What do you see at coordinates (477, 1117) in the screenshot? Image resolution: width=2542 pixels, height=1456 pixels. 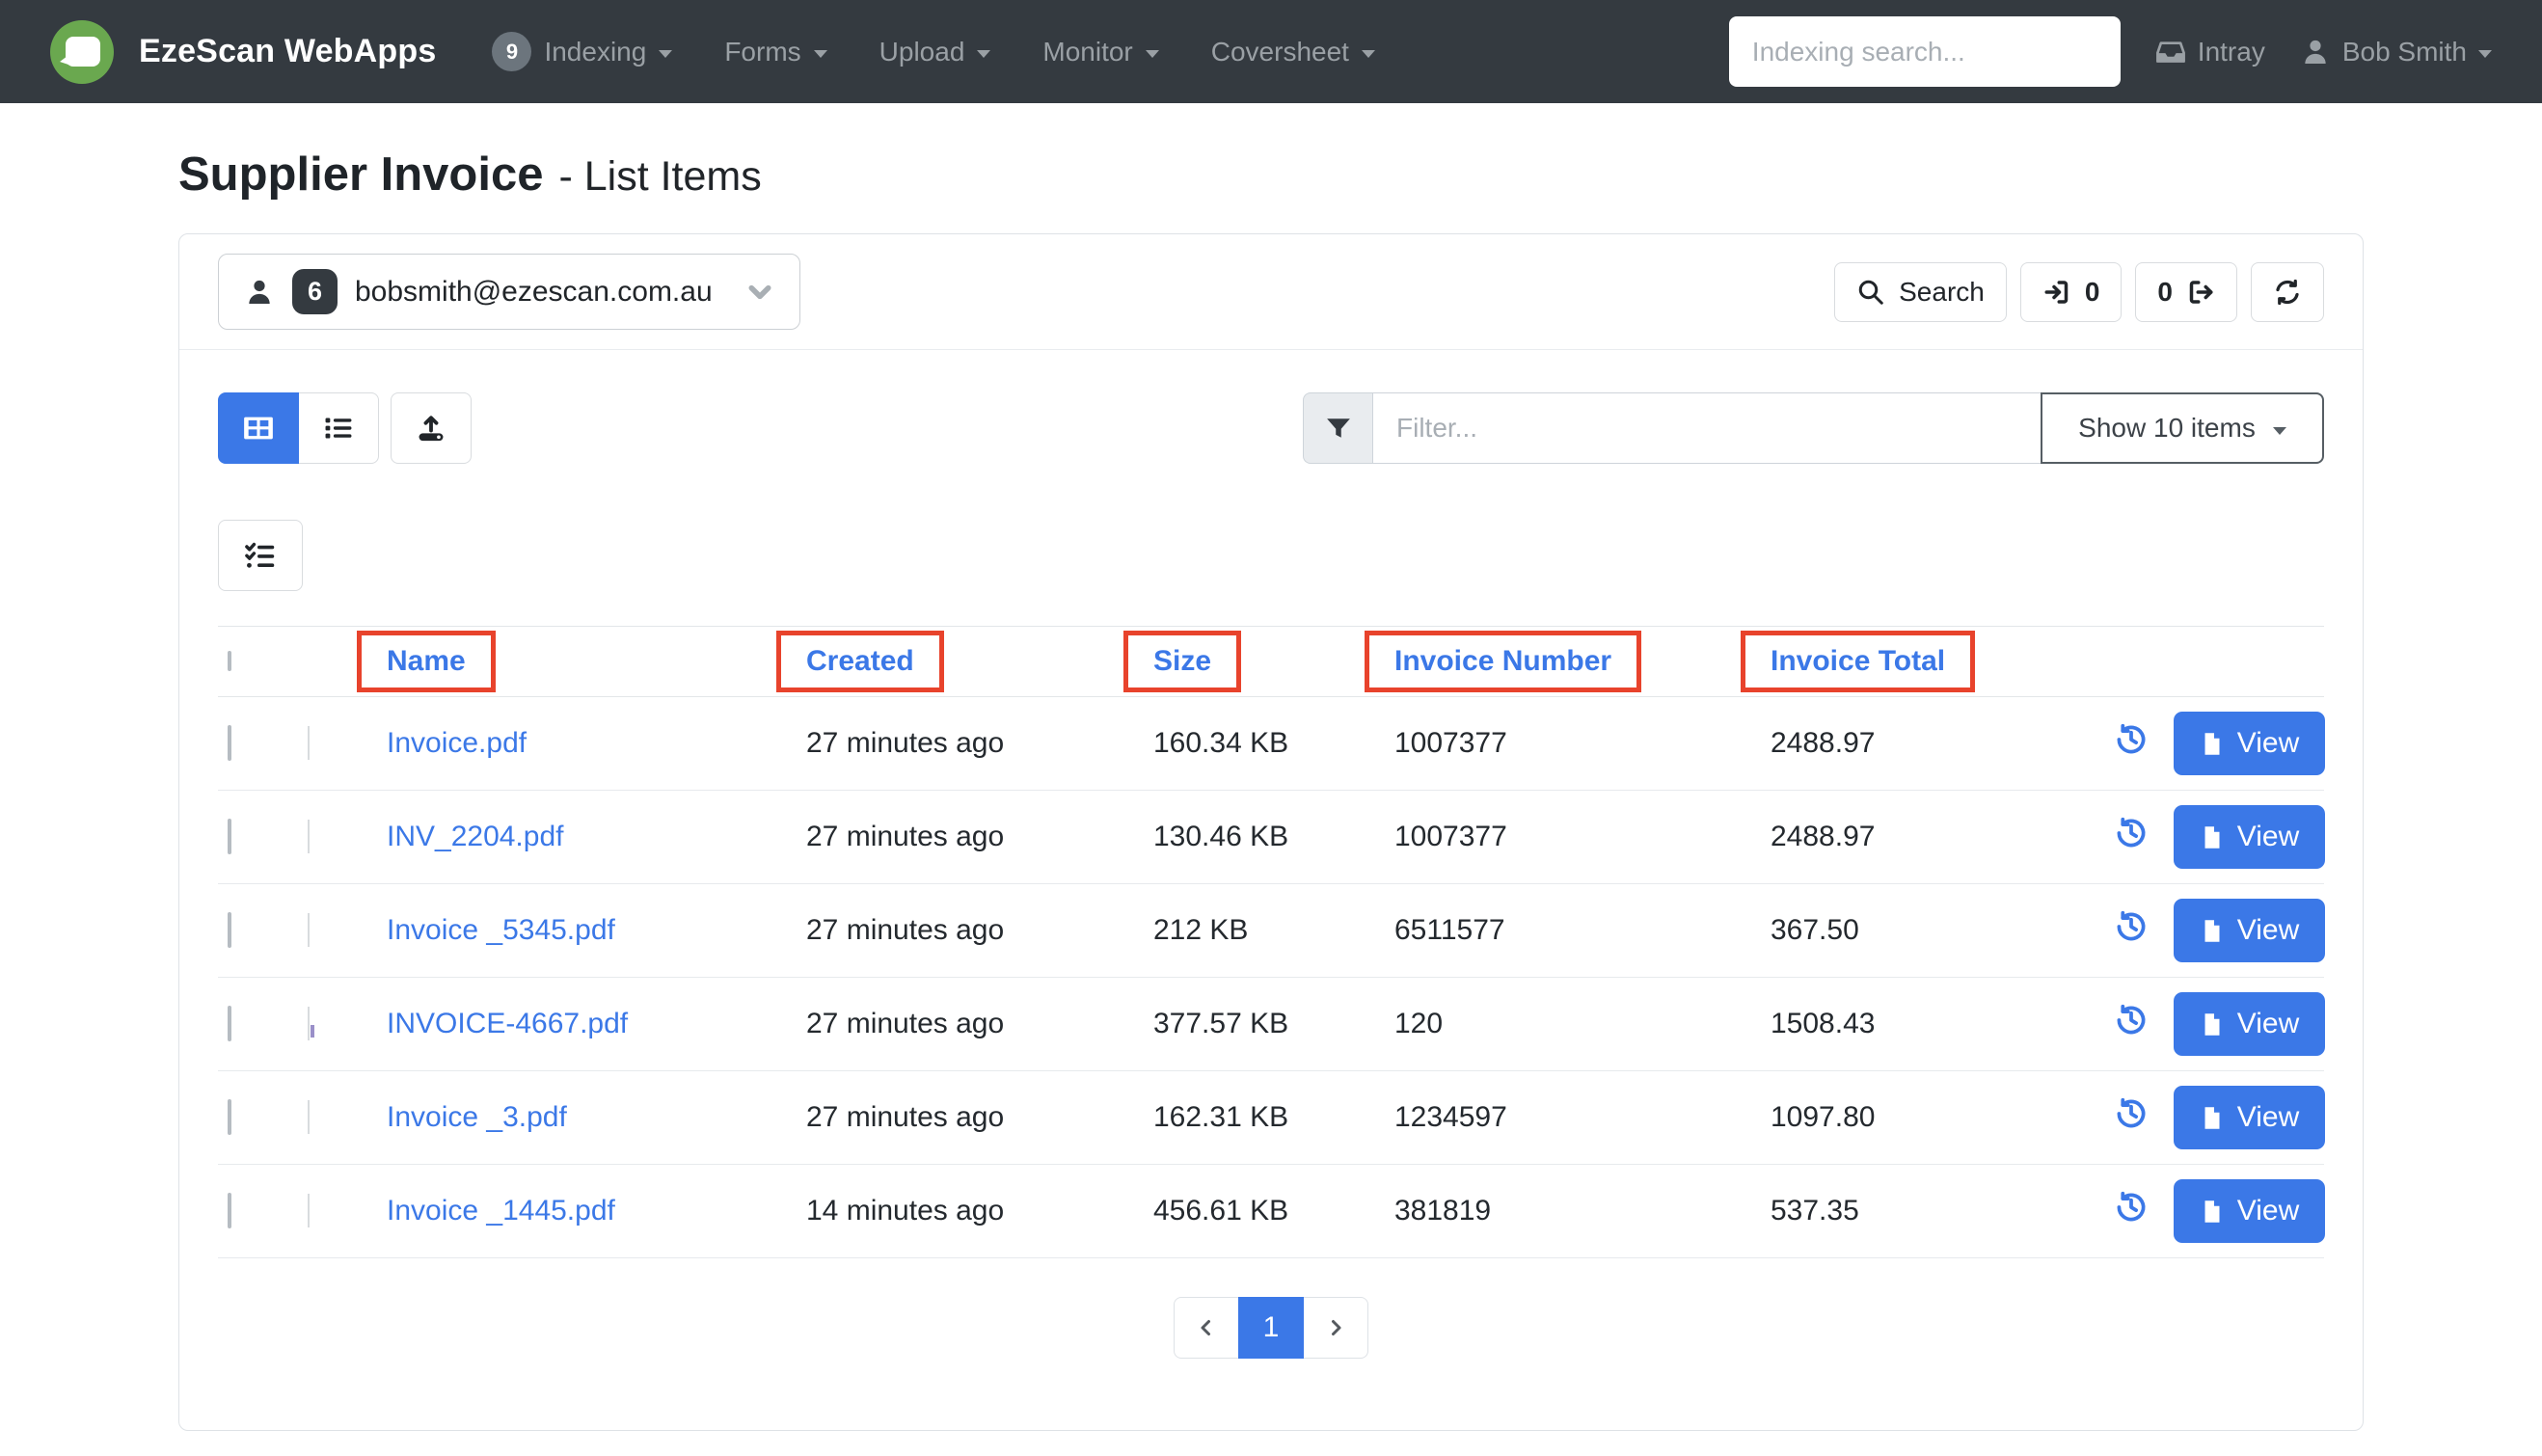 I see `document-name-link: Invoice _3.pdf` at bounding box center [477, 1117].